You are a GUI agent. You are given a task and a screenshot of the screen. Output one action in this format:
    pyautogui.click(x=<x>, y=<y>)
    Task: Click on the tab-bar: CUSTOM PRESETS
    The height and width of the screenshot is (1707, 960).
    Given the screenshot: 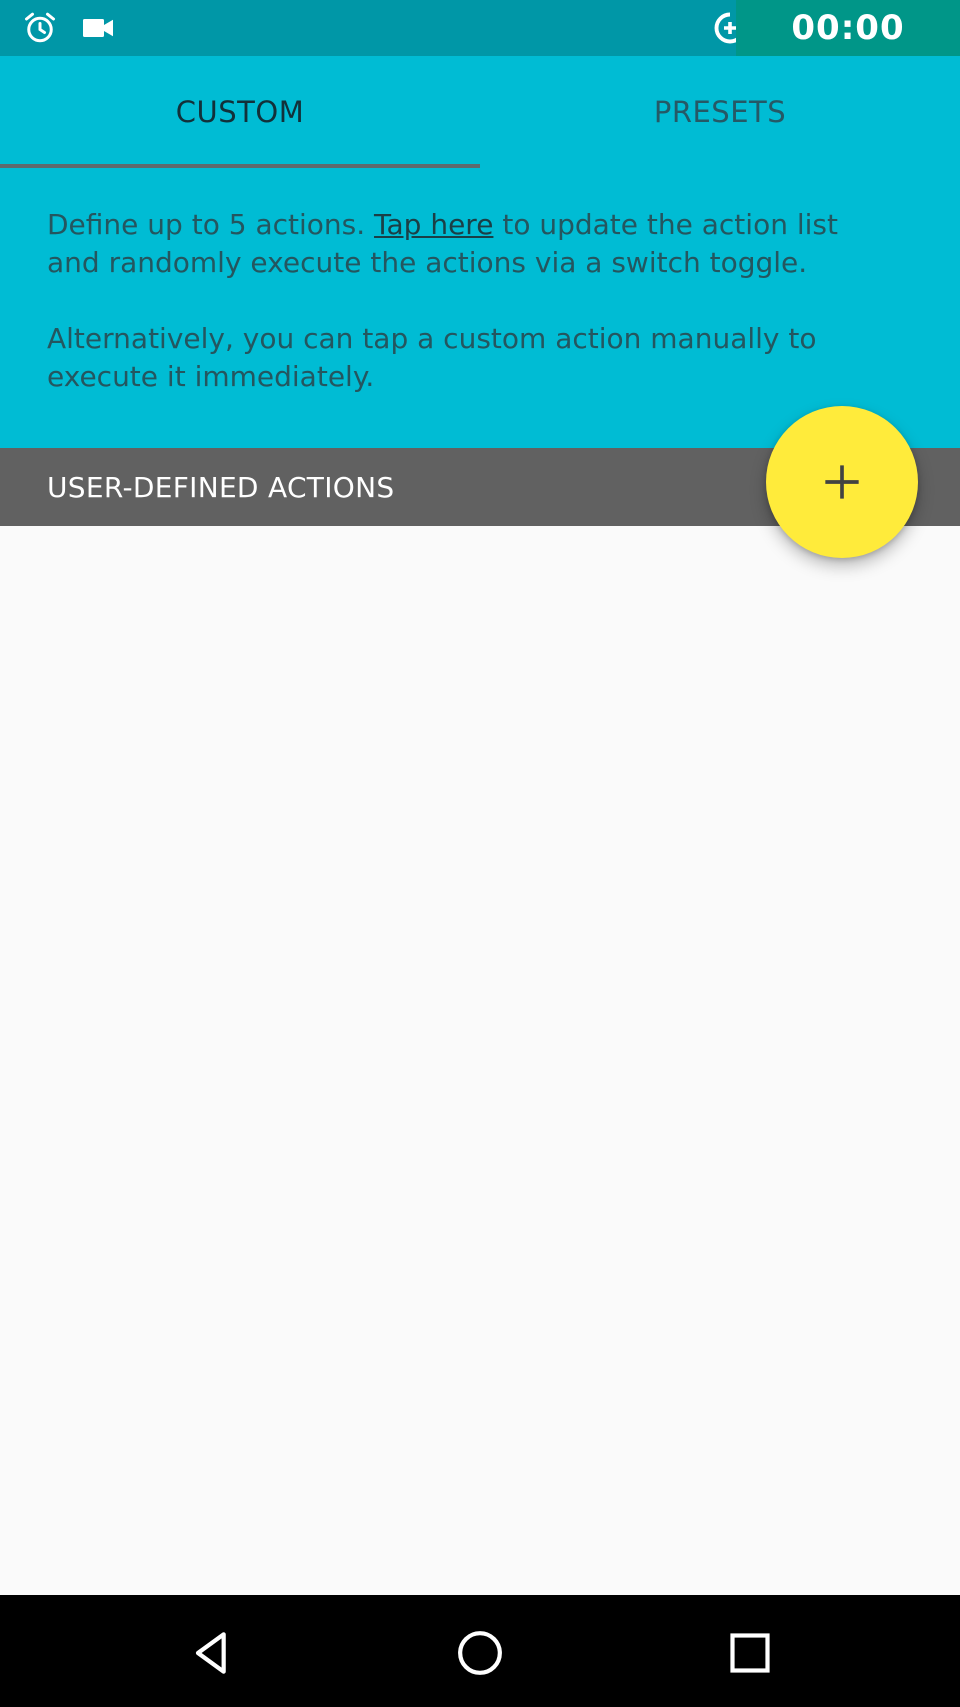 What is the action you would take?
    pyautogui.click(x=480, y=112)
    